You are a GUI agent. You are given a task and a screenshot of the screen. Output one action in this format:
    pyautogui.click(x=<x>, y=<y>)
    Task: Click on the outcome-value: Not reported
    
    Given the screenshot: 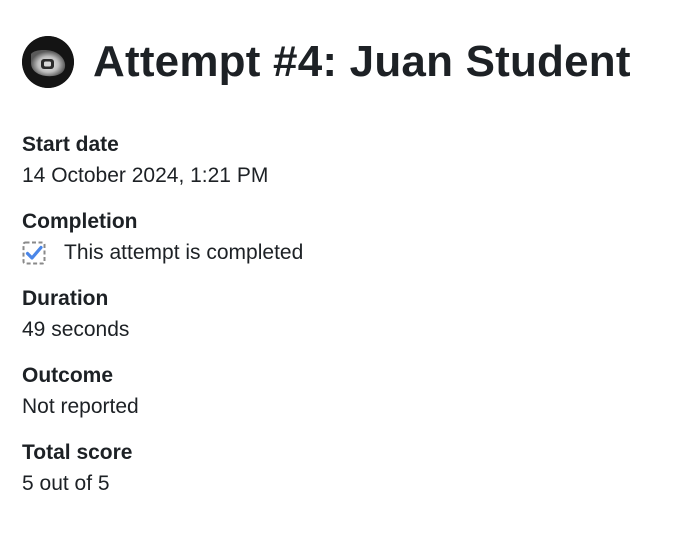 What is the action you would take?
    pyautogui.click(x=80, y=406)
    